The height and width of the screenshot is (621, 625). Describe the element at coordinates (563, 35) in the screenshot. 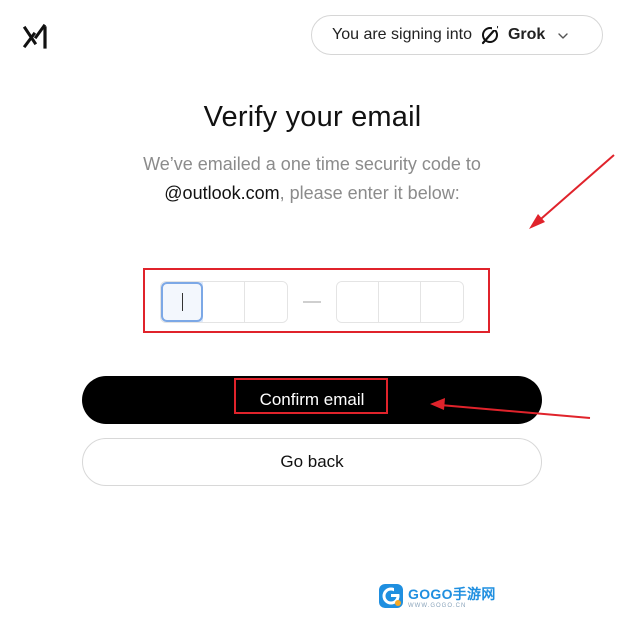

I see `chevron-down-icon` at that location.